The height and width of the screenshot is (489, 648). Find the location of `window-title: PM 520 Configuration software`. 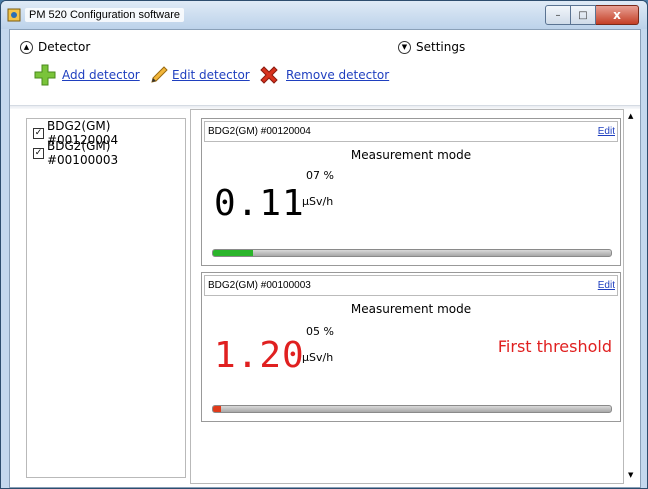

window-title: PM 520 Configuration software is located at coordinates (105, 15).